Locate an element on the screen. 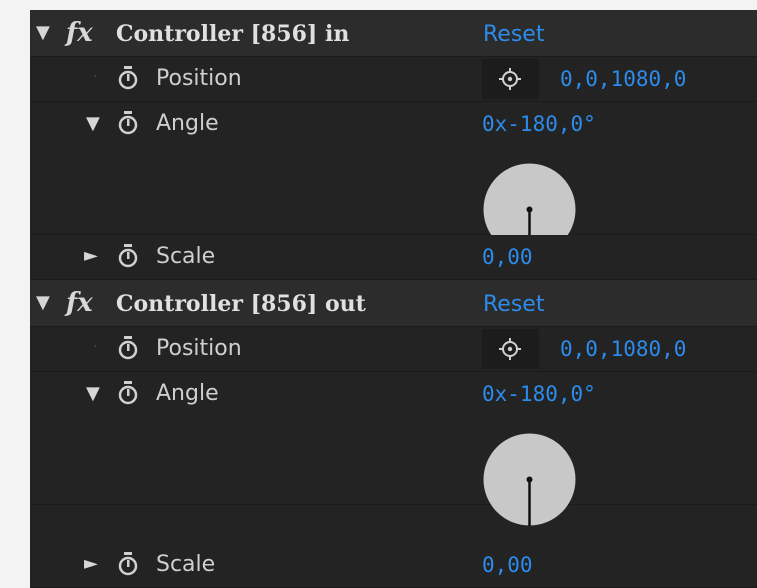 The image size is (757, 588). effect-header-out: ▼ fx Controller [856] out Reset is located at coordinates (393, 303).